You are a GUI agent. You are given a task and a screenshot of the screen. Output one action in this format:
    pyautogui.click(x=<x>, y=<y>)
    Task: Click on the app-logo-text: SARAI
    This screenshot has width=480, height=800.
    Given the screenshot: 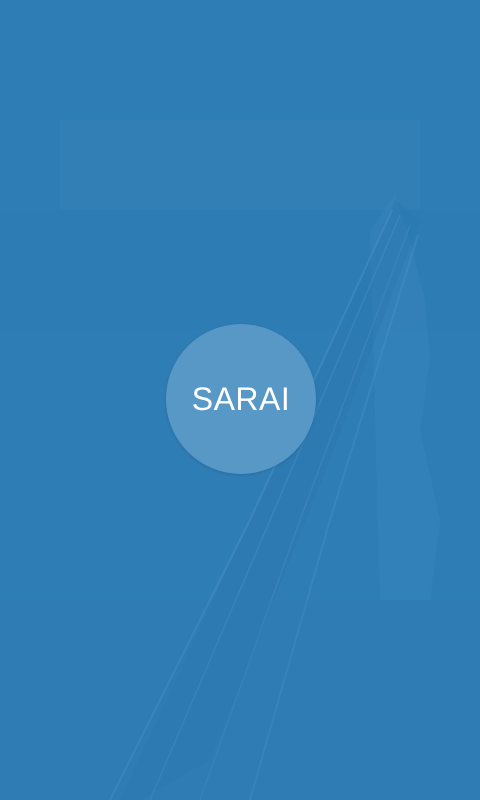 What is the action you would take?
    pyautogui.click(x=241, y=398)
    